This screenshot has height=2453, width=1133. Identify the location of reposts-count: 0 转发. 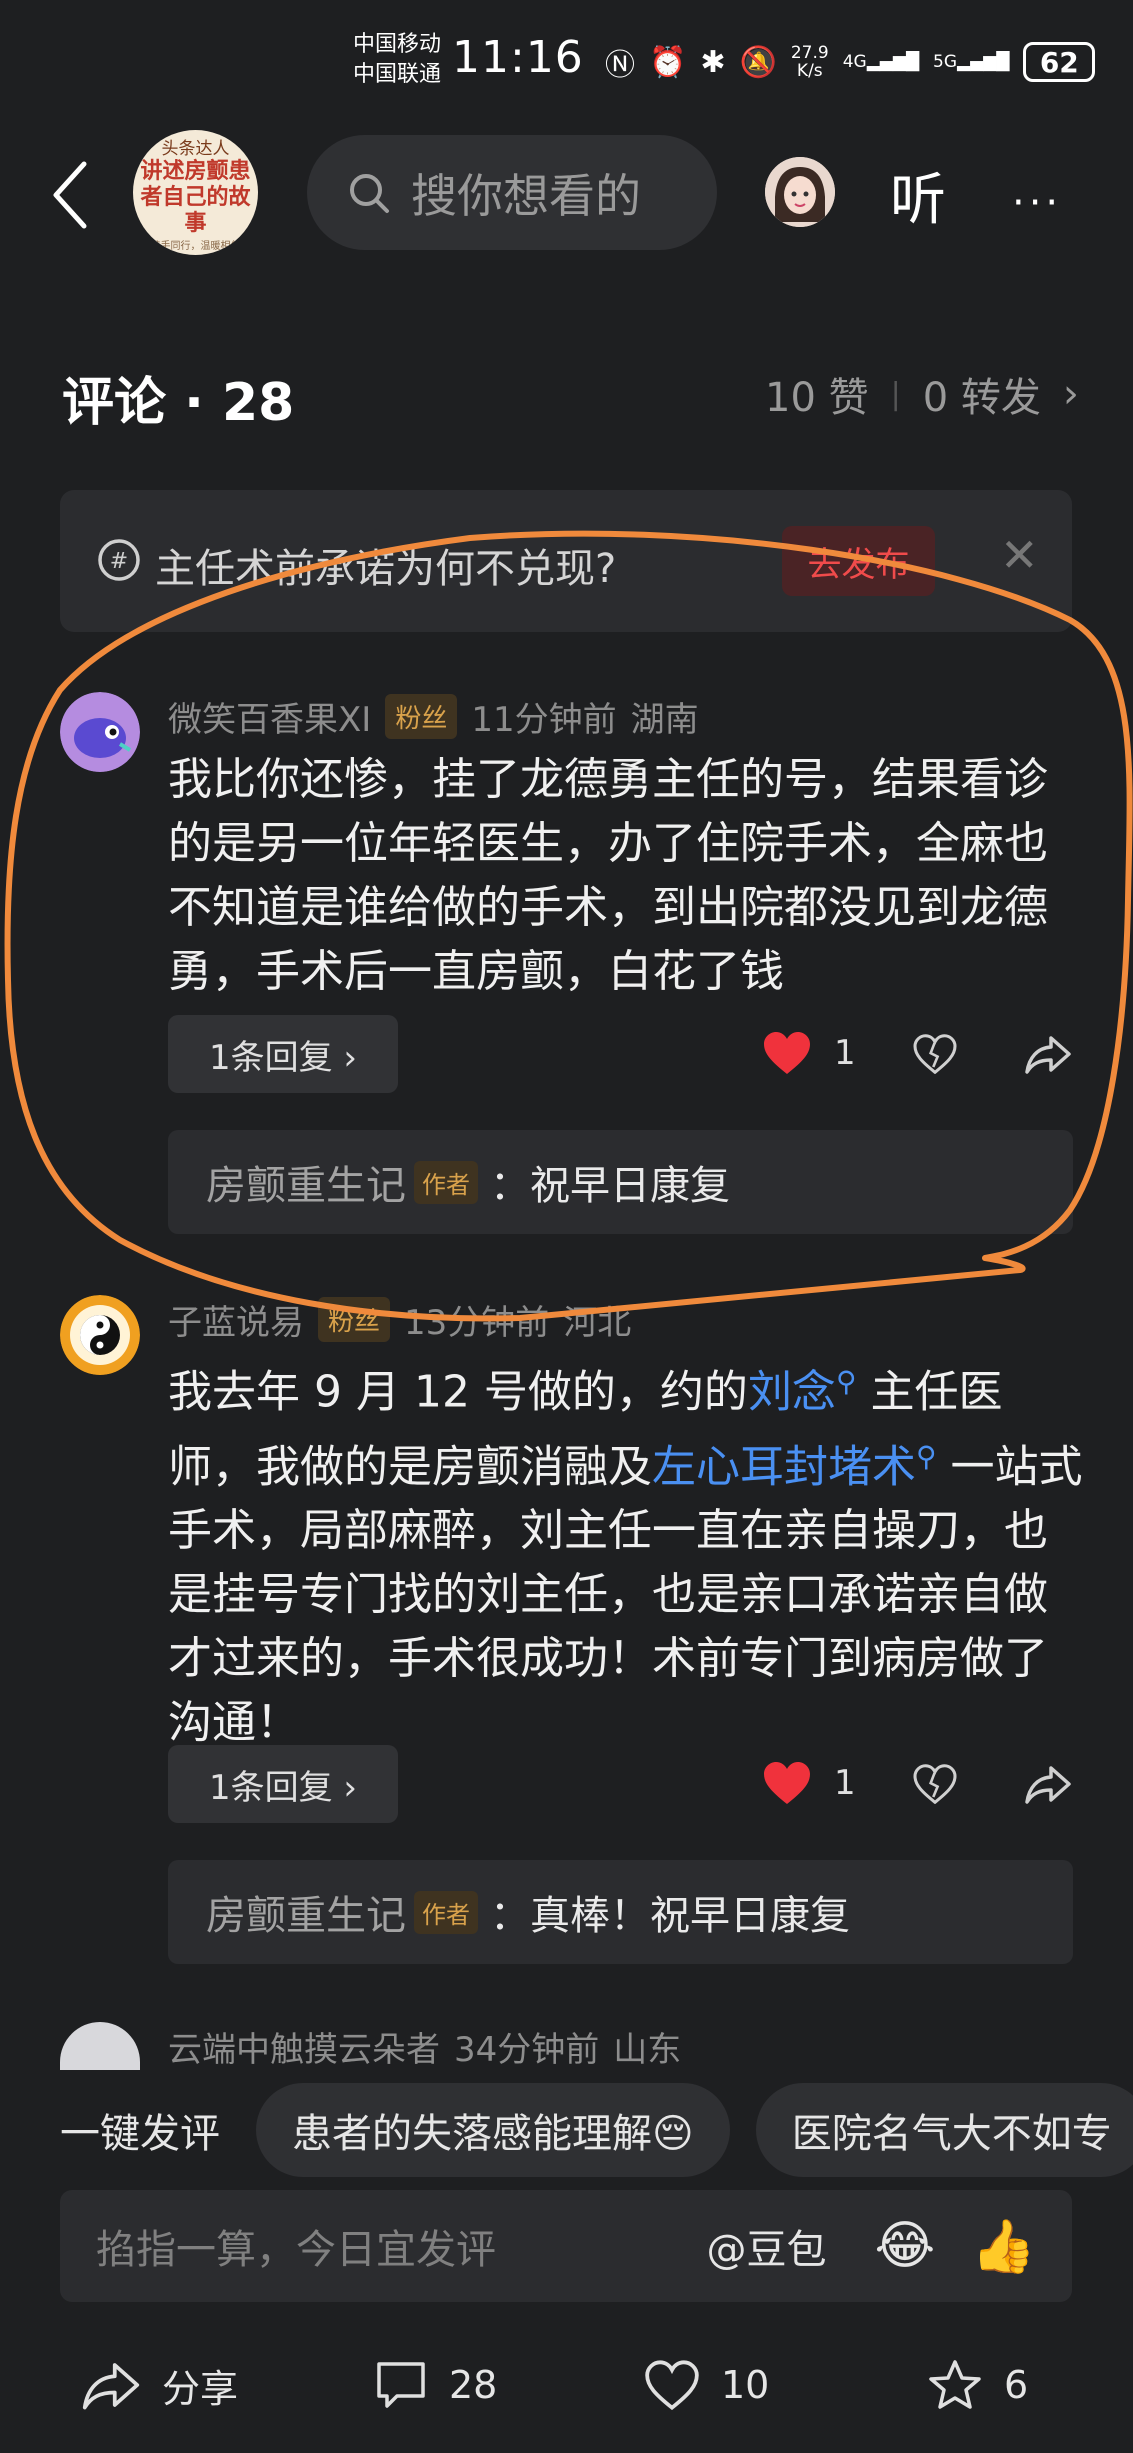
(981, 398).